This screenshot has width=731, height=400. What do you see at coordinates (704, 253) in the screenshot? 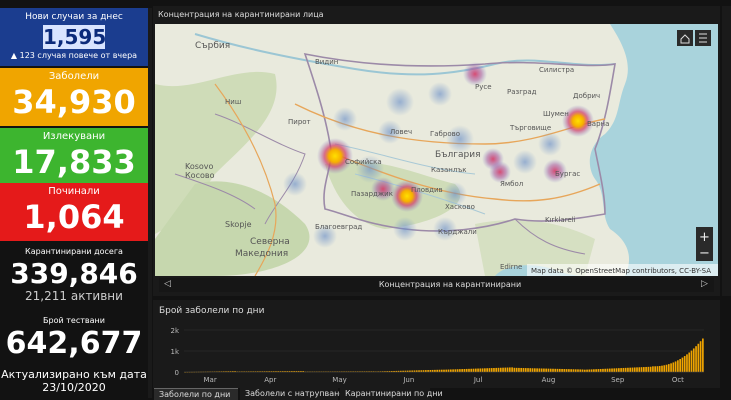
I see `zoom-out-button: −` at bounding box center [704, 253].